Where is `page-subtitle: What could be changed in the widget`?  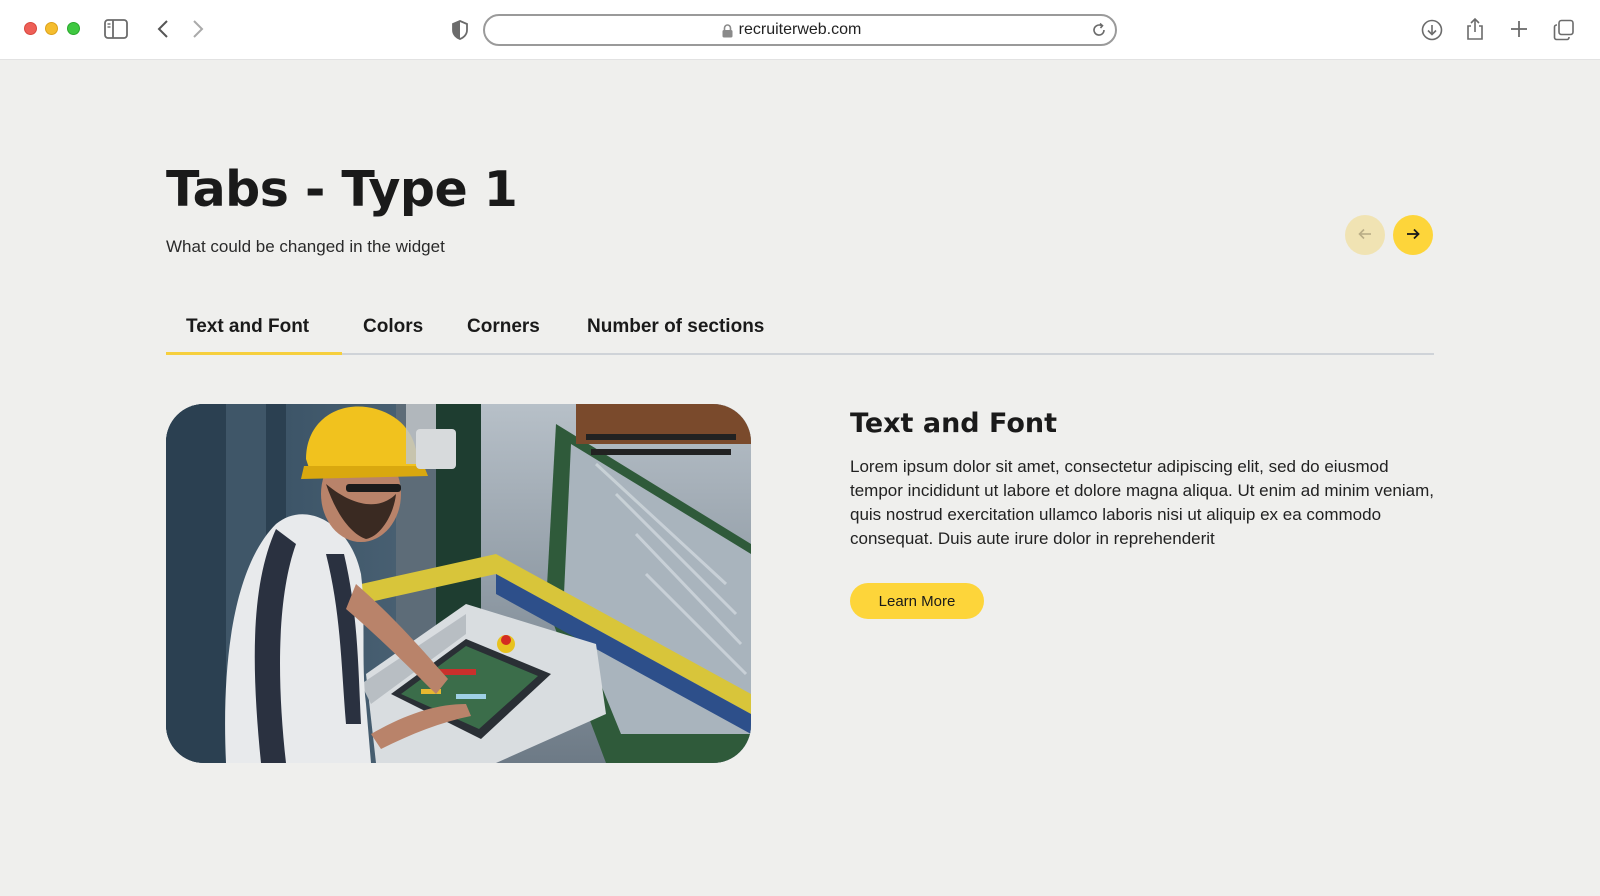 page-subtitle: What could be changed in the widget is located at coordinates (305, 246).